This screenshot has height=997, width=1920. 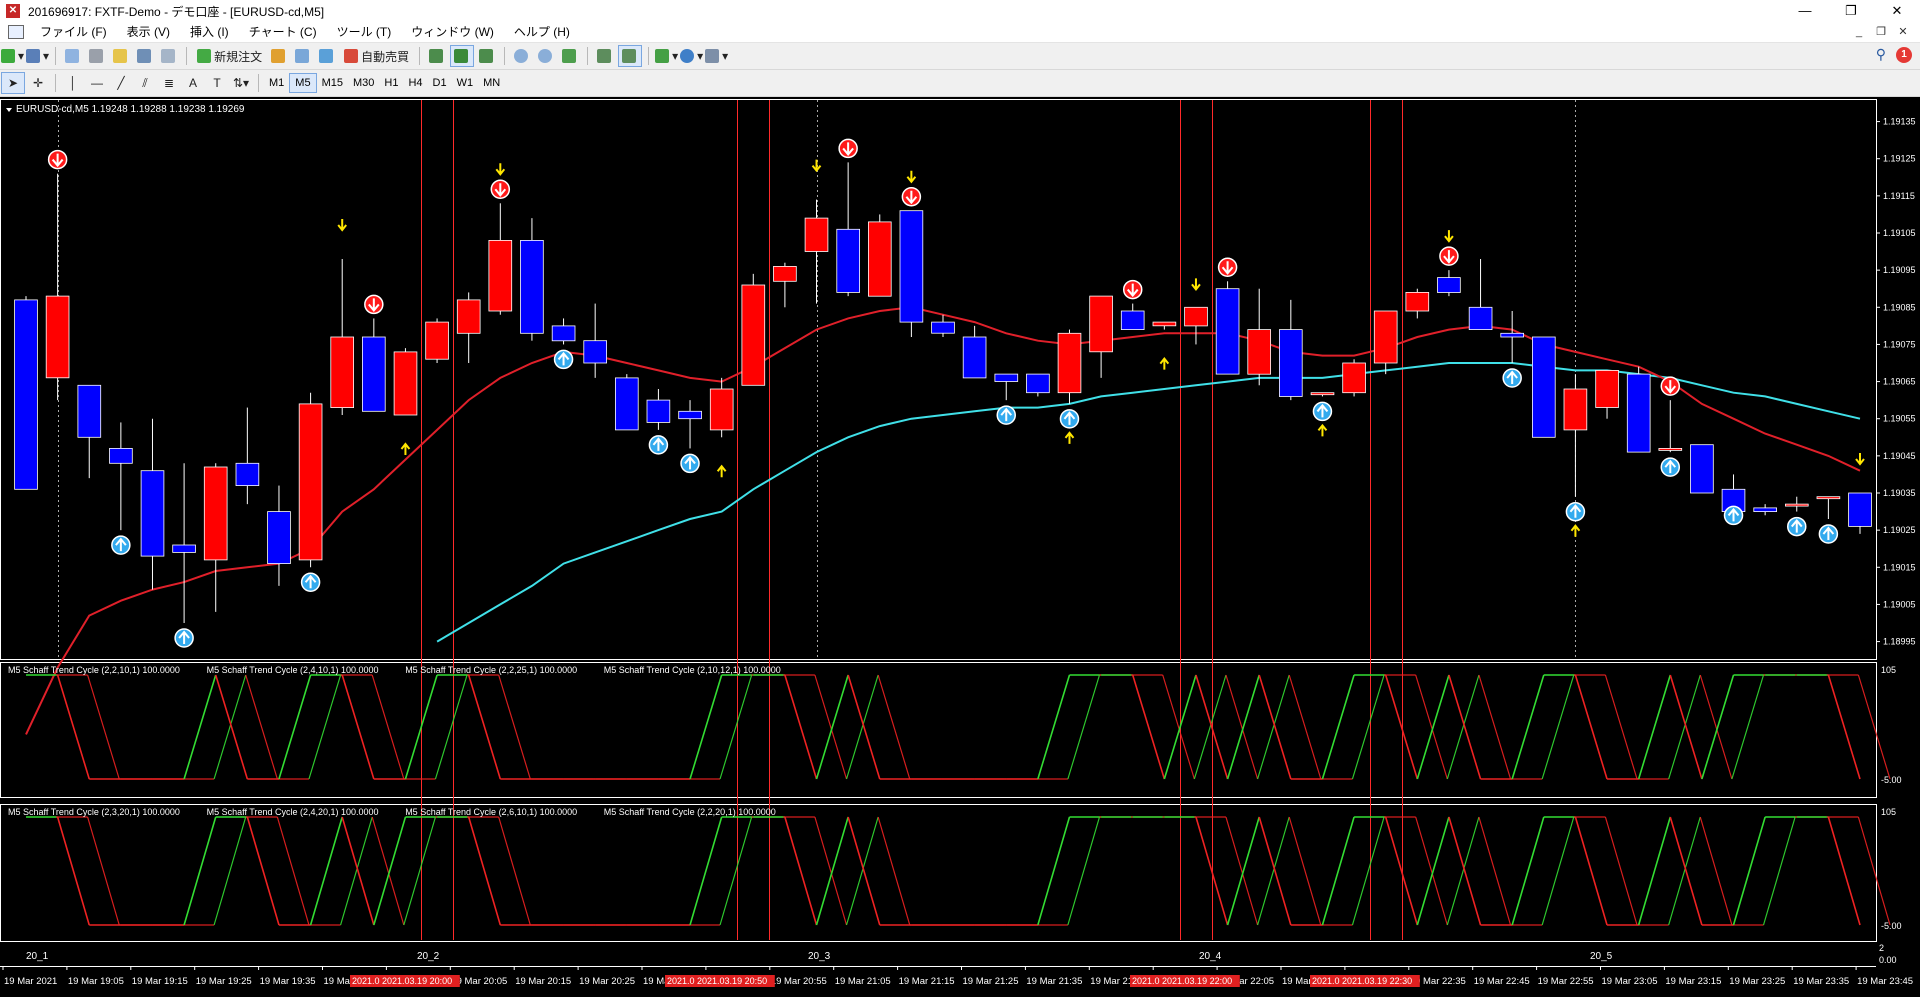 What do you see at coordinates (605, 56) in the screenshot?
I see `chart-shift-button` at bounding box center [605, 56].